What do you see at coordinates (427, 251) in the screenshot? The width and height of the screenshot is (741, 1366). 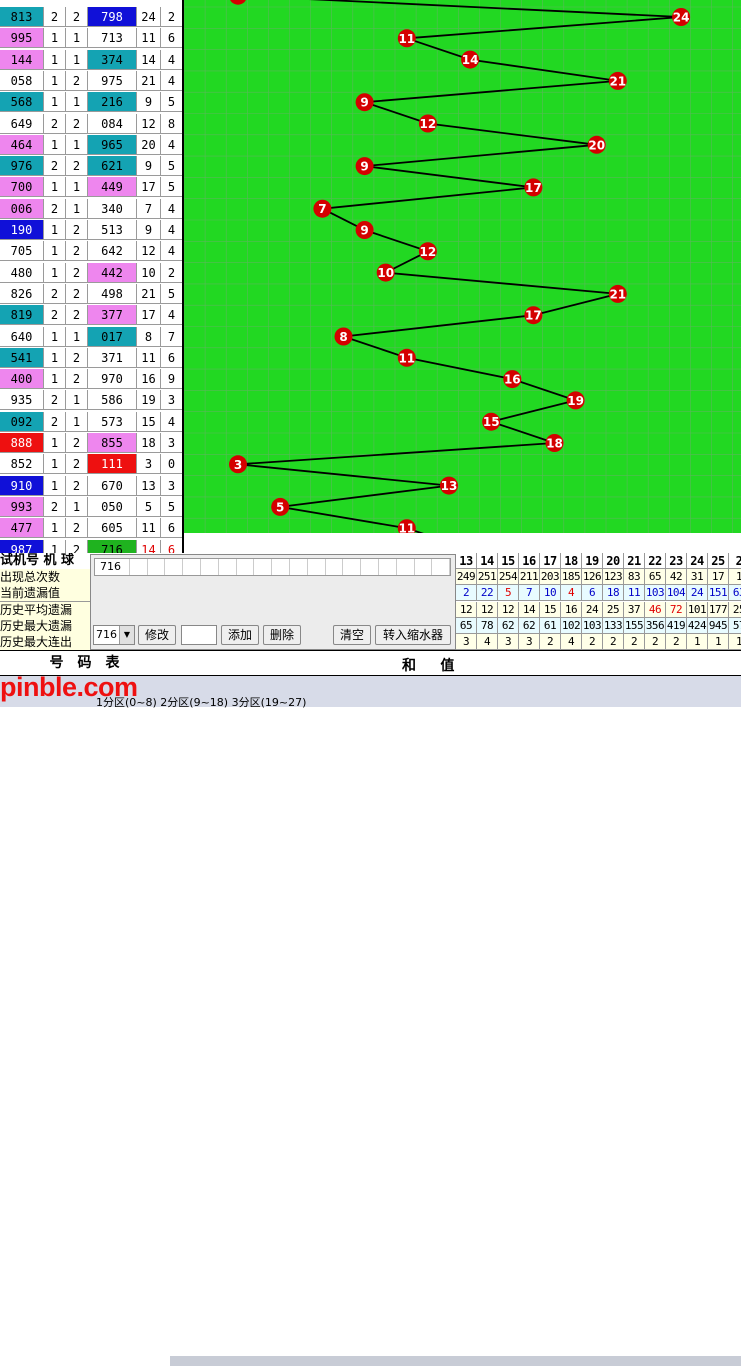 I see `sum-ball: 12` at bounding box center [427, 251].